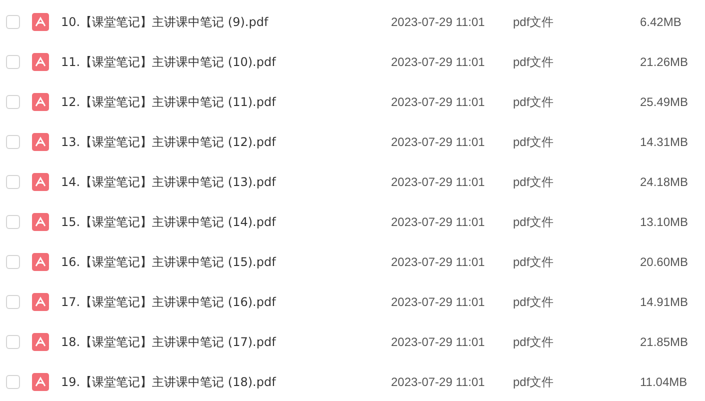 The width and height of the screenshot is (705, 401). What do you see at coordinates (226, 62) in the screenshot?
I see `file-name: 11.【课堂笔记】主讲课中笔记 (10).pdf` at bounding box center [226, 62].